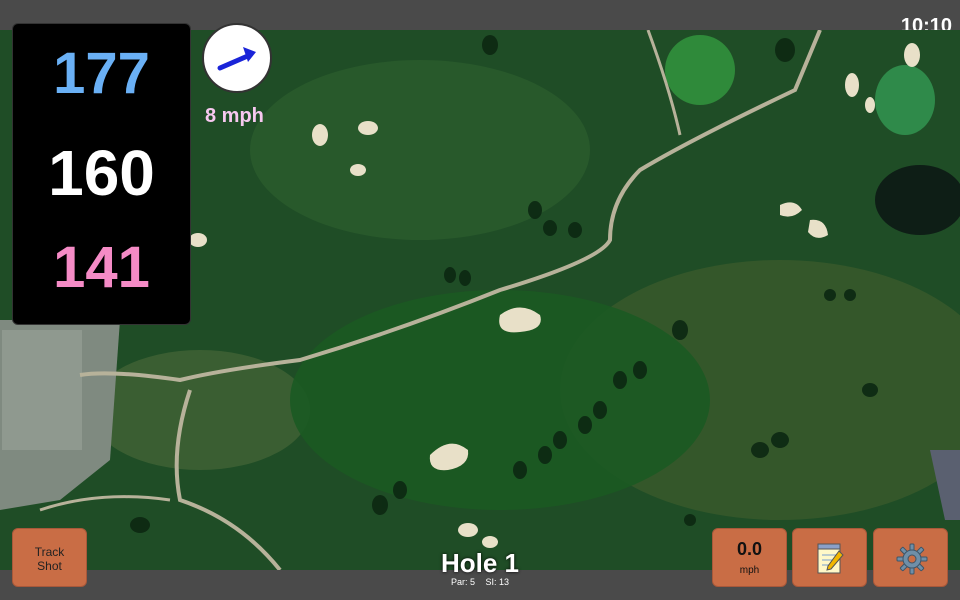 This screenshot has width=960, height=600. Describe the element at coordinates (749, 570) in the screenshot. I see `speed-unit: mph` at that location.